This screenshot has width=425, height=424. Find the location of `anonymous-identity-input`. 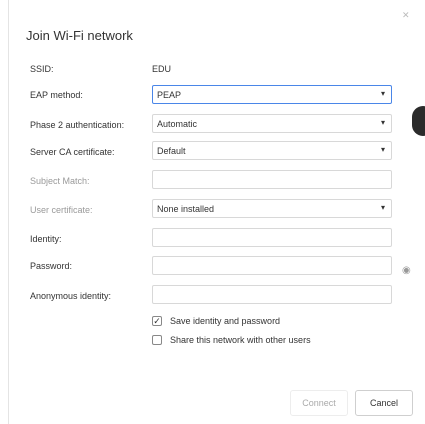

anonymous-identity-input is located at coordinates (272, 294).